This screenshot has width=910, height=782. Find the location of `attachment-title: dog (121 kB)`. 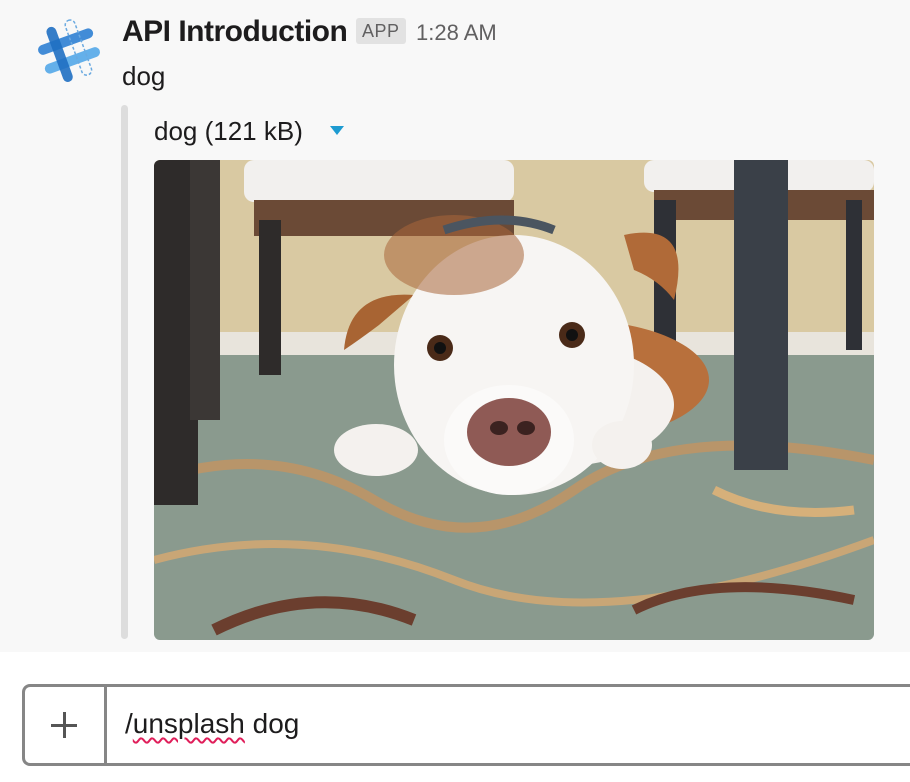

attachment-title: dog (121 kB) is located at coordinates (228, 131).